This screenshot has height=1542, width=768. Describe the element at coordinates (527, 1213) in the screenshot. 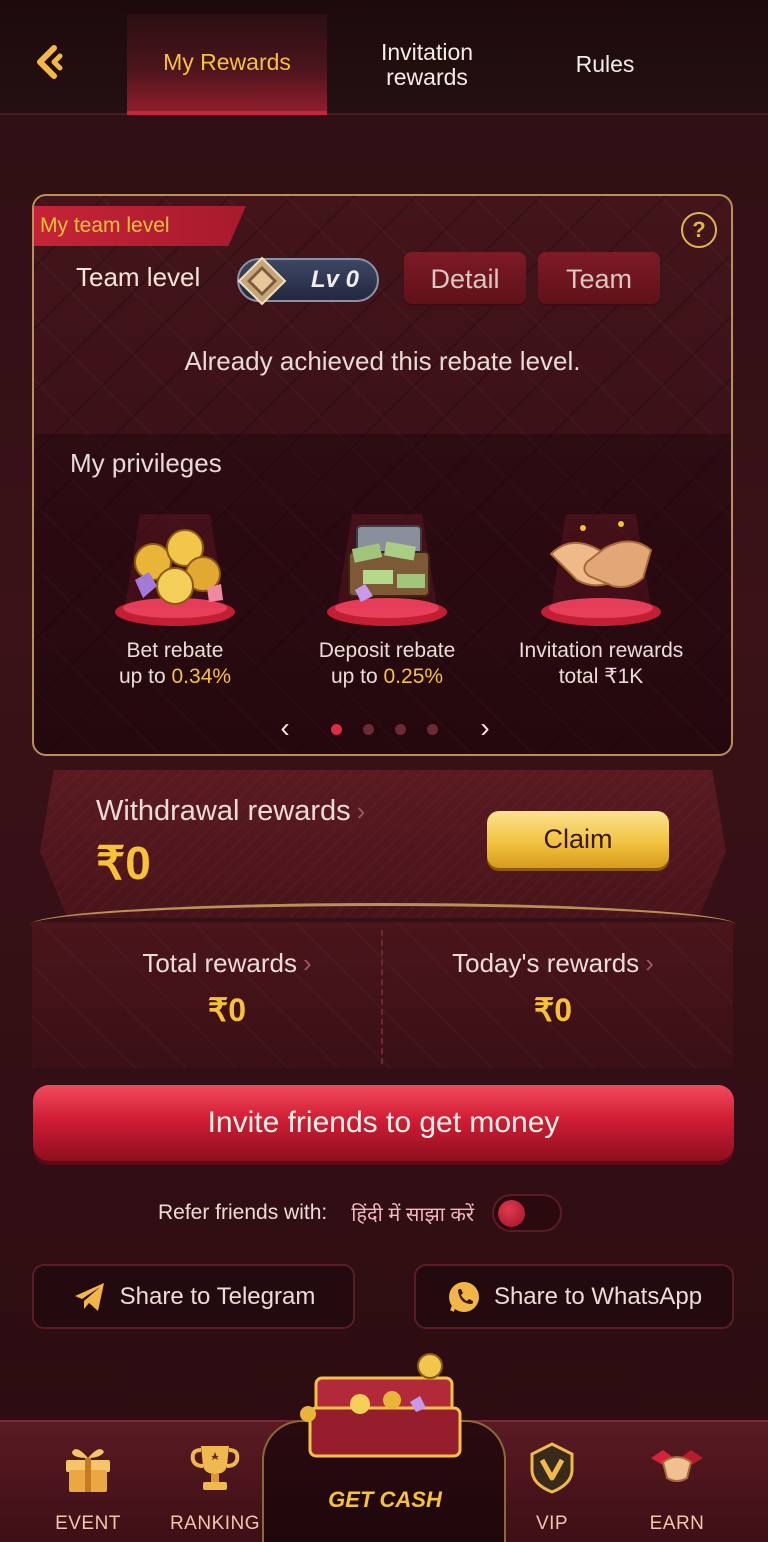

I see `hindi-share-toggle` at that location.